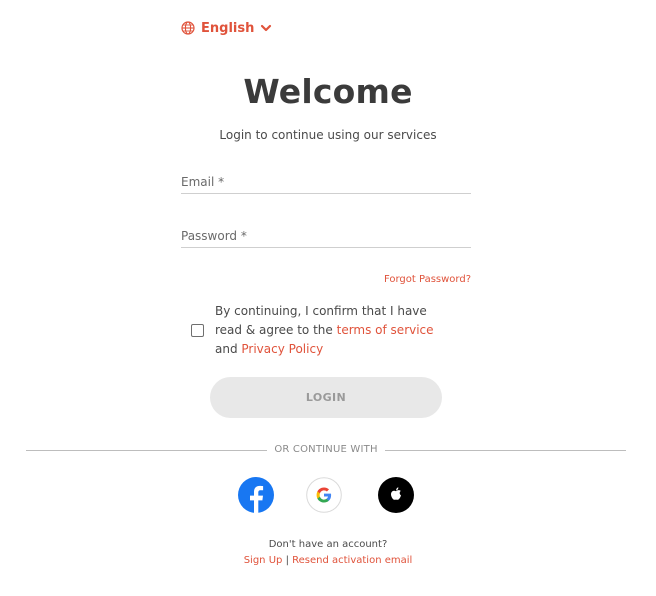 Image resolution: width=656 pixels, height=596 pixels. I want to click on or-continue-divider: OR CONTINUE WITH, so click(326, 450).